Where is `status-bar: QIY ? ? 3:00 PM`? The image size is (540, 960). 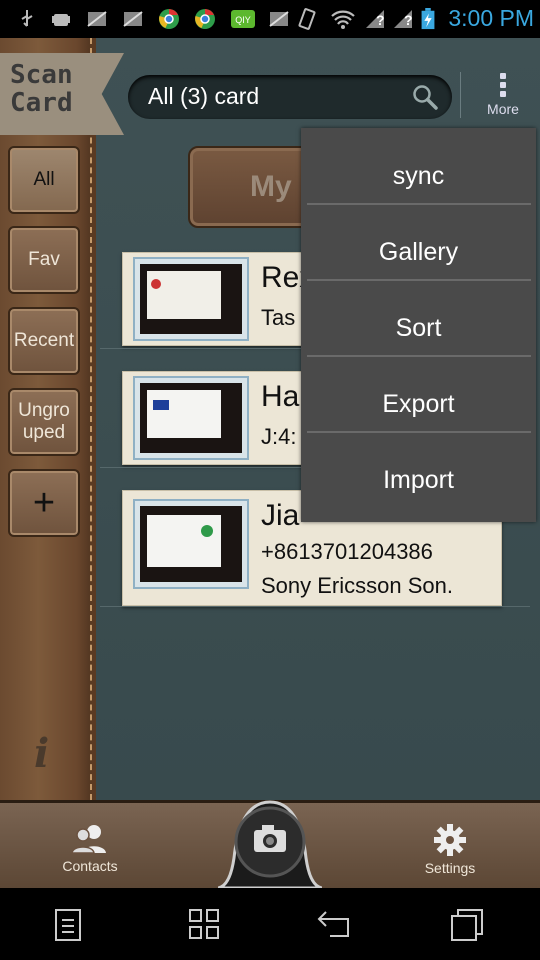 status-bar: QIY ? ? 3:00 PM is located at coordinates (270, 19).